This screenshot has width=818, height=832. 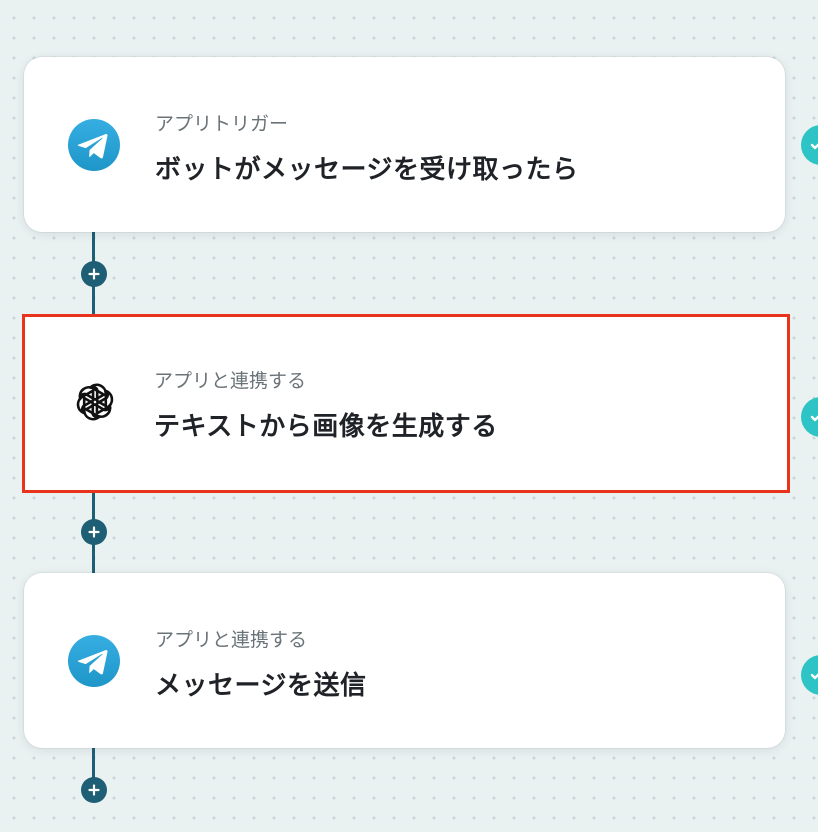 I want to click on step-title: メッセージを送信, so click(x=261, y=686).